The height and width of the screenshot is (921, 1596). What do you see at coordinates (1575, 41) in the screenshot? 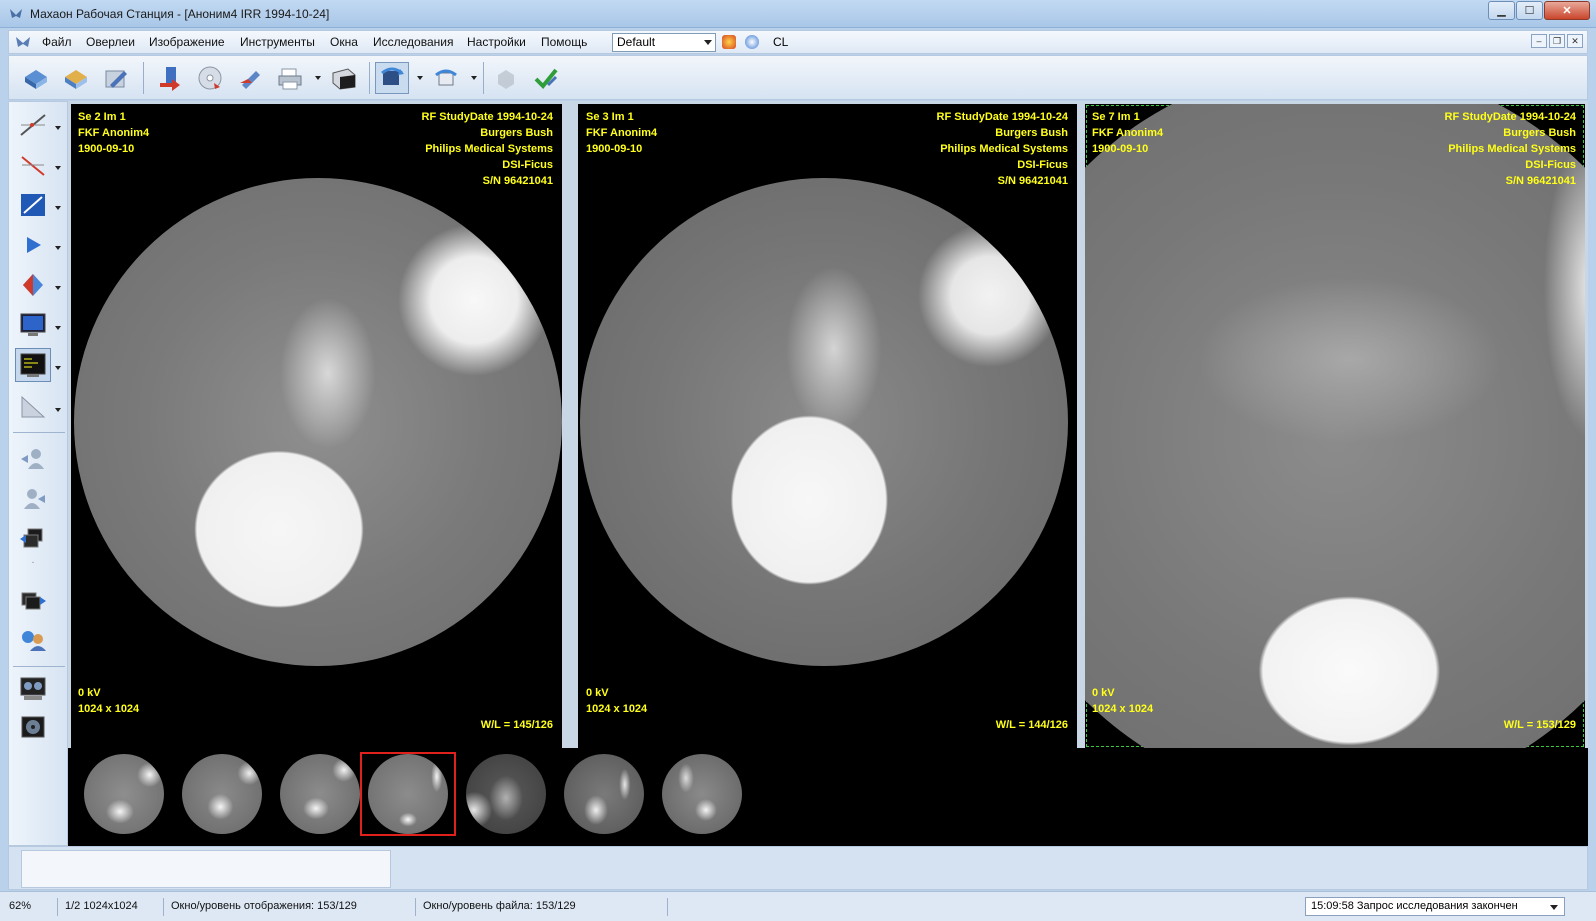
I see `mdi-close-button: ✕` at bounding box center [1575, 41].